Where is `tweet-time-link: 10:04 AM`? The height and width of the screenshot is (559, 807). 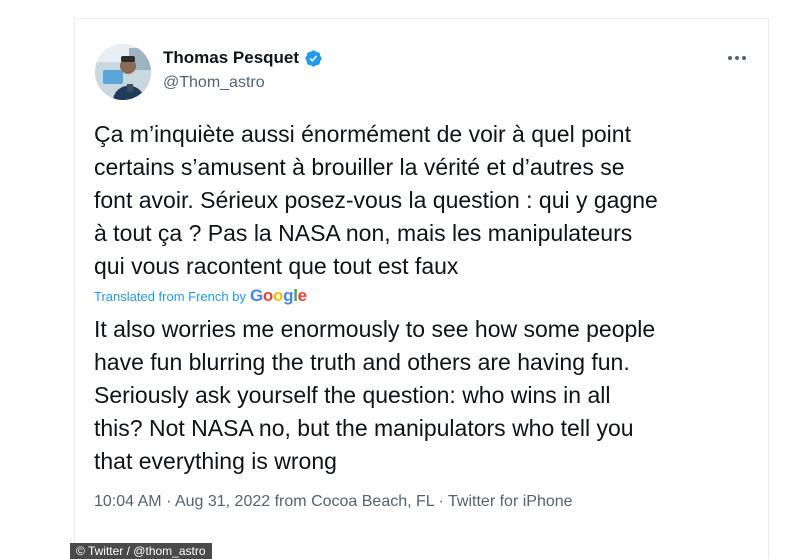
tweet-time-link: 10:04 AM is located at coordinates (128, 501).